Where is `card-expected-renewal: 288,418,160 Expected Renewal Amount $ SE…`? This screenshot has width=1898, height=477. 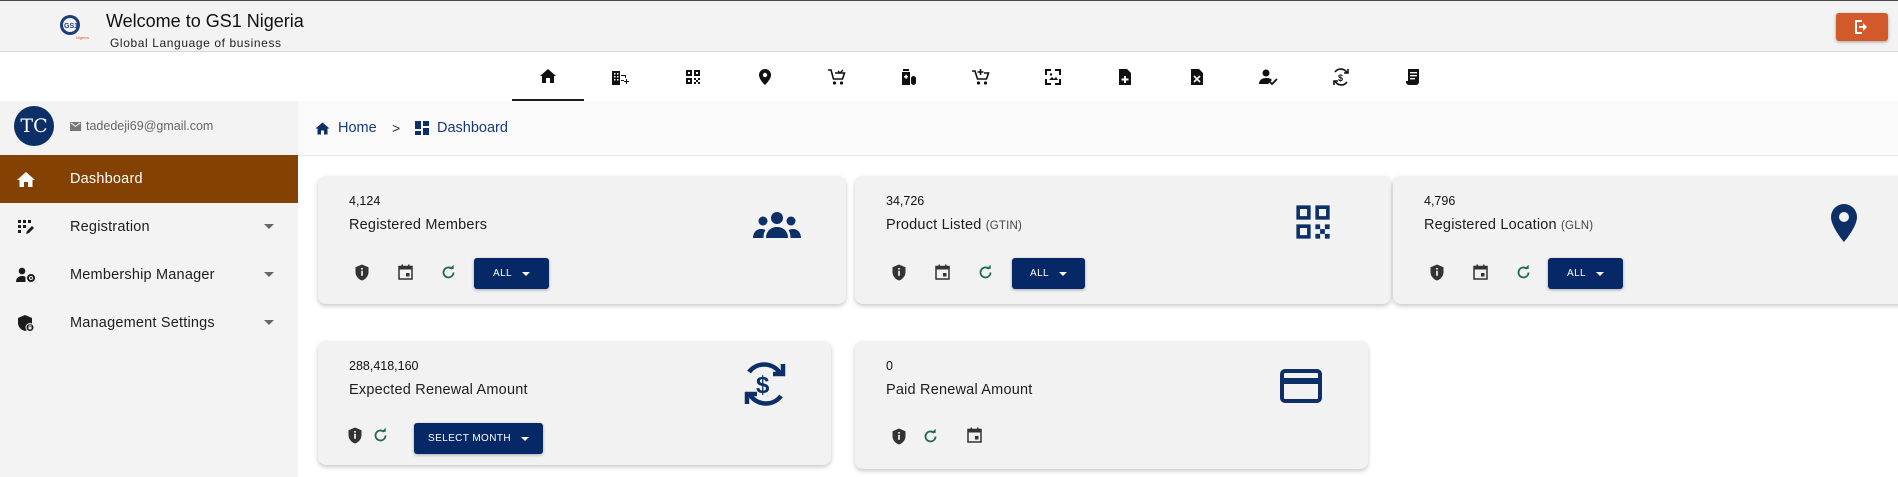
card-expected-renewal: 288,418,160 Expected Renewal Amount $ SE… is located at coordinates (574, 403).